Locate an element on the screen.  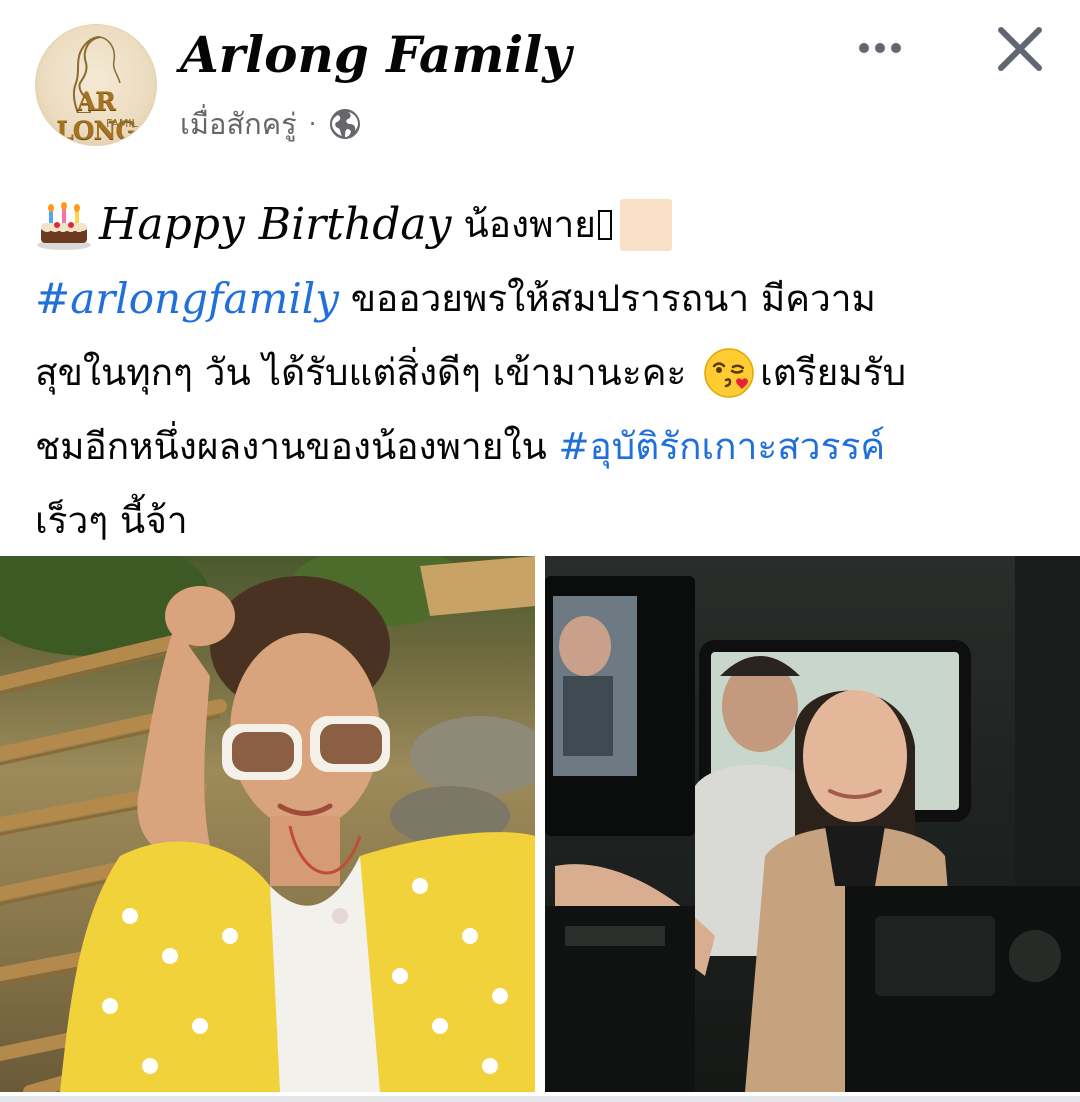
birthday-greeting: Happy Birthday is located at coordinates (275, 224).